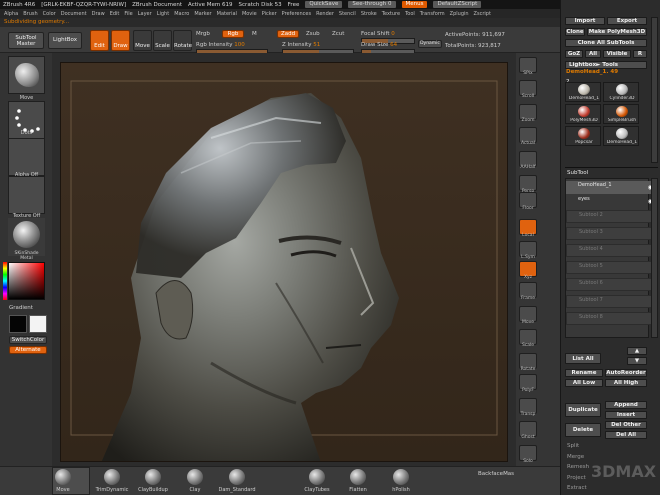 Image resolution: width=660 pixels, height=495 pixels. Describe the element at coordinates (145, 14) in the screenshot. I see `menu-layer: Layer` at that location.